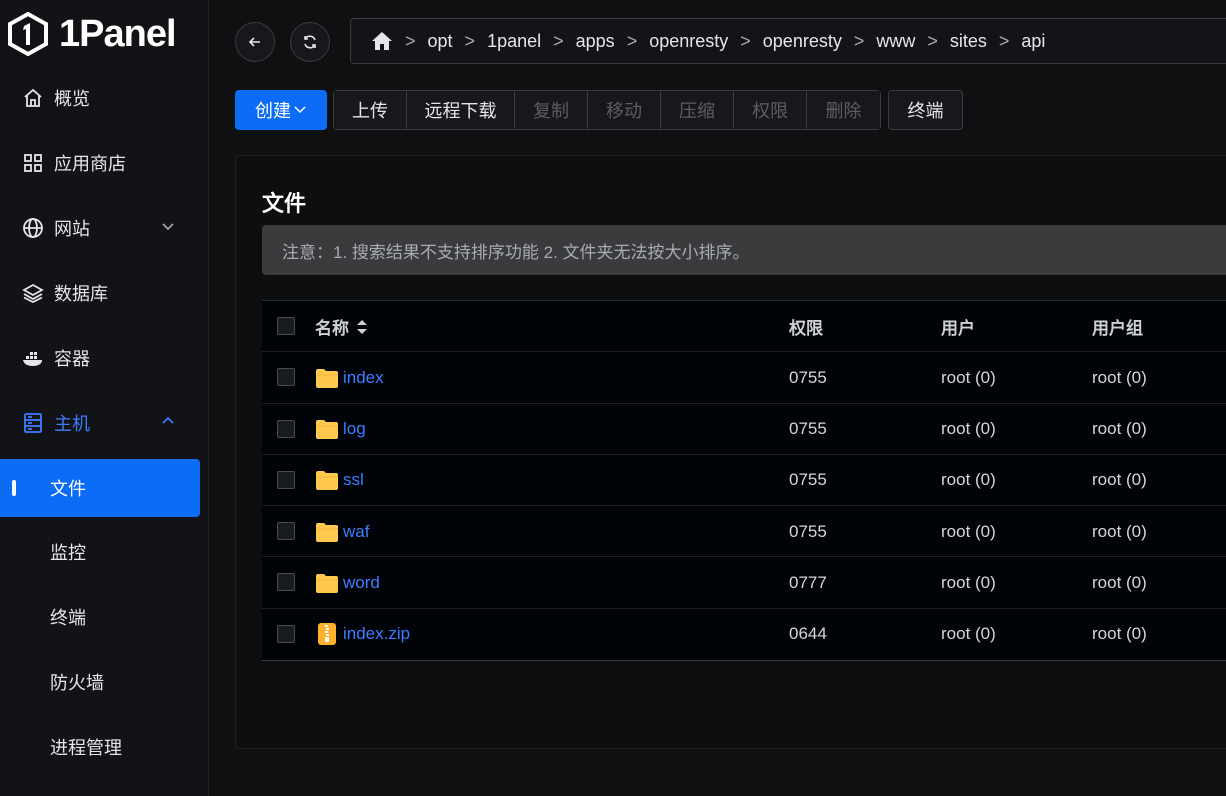 The width and height of the screenshot is (1226, 796). I want to click on compress-button: 压缩, so click(697, 110).